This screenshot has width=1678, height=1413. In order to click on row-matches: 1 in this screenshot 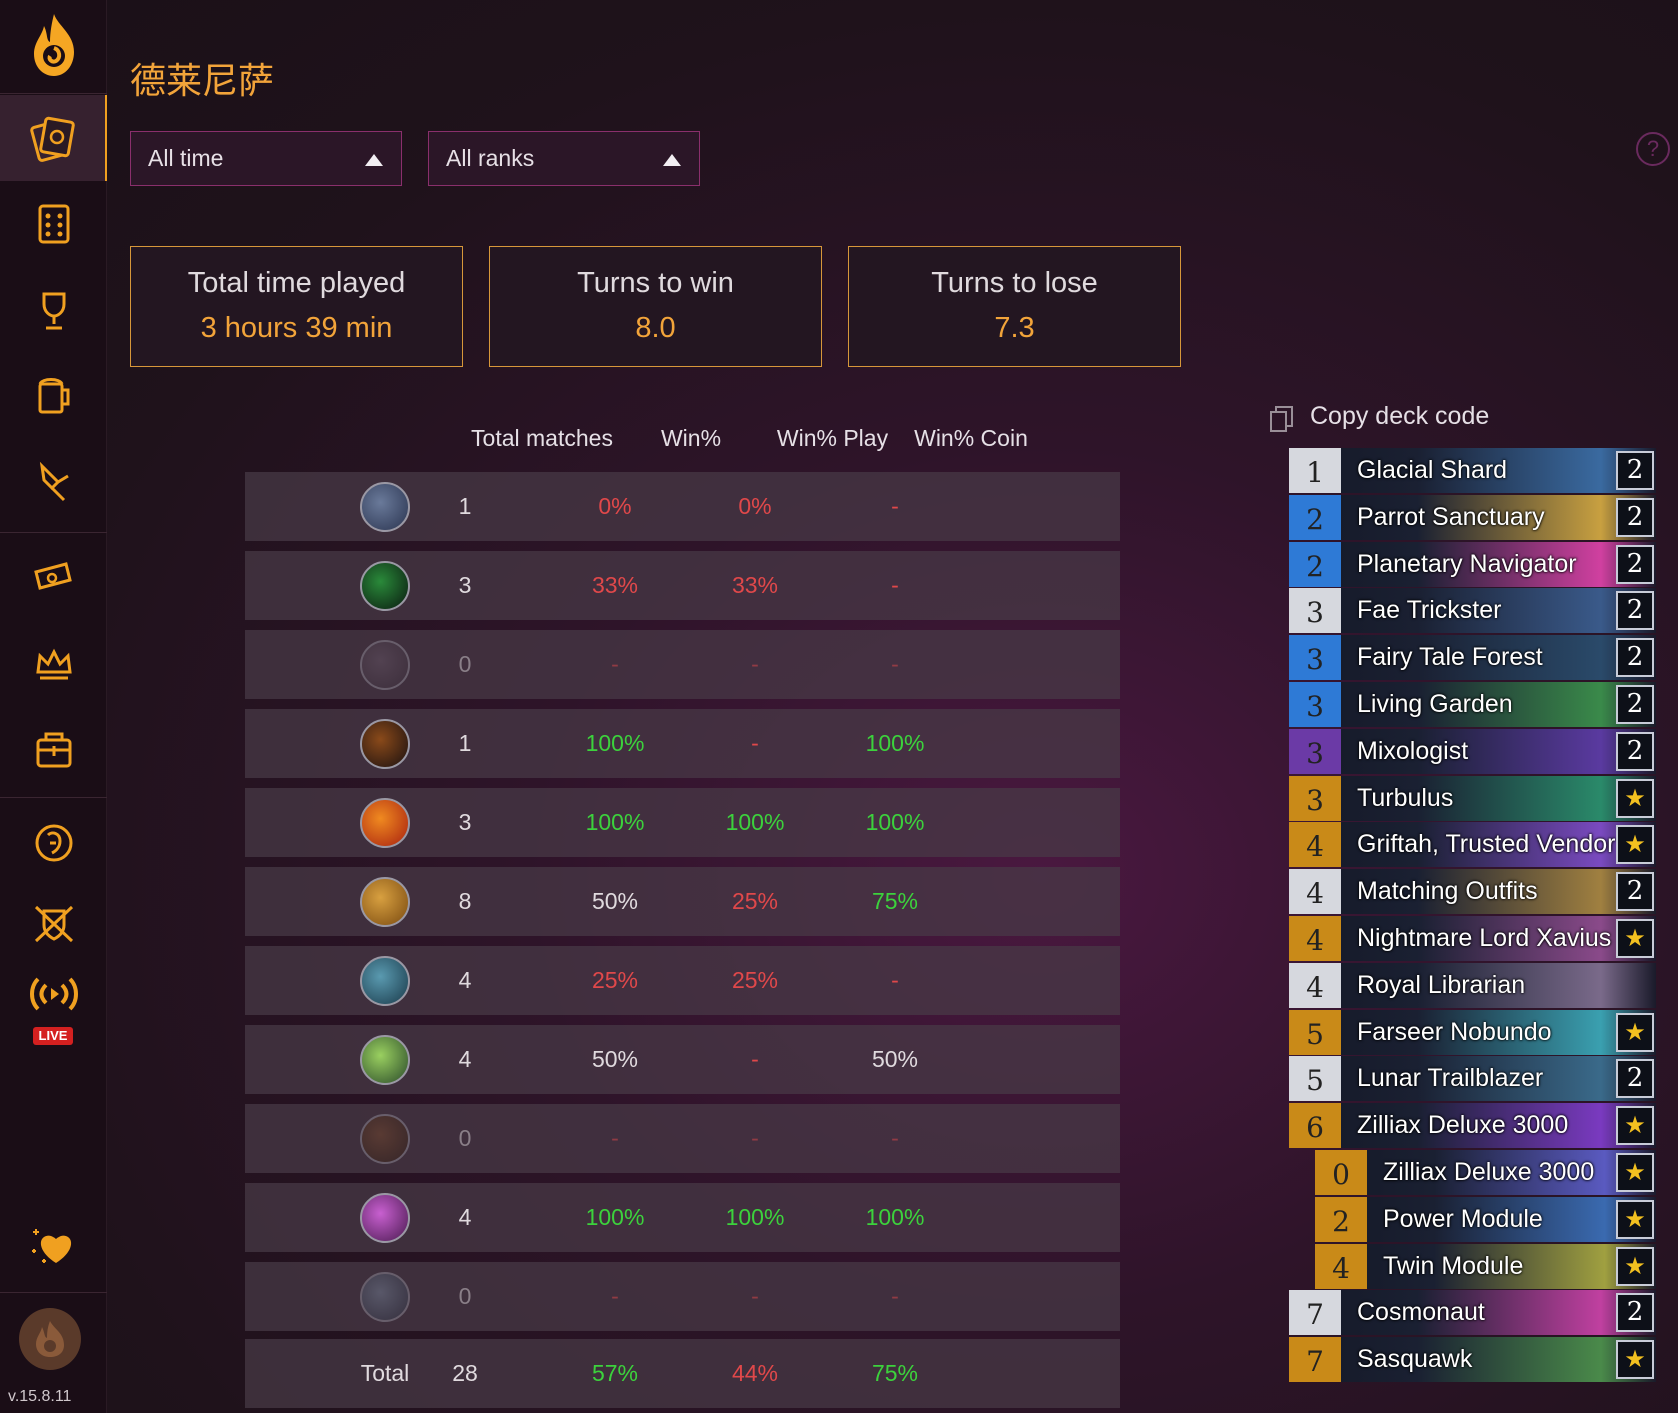, I will do `click(465, 743)`.